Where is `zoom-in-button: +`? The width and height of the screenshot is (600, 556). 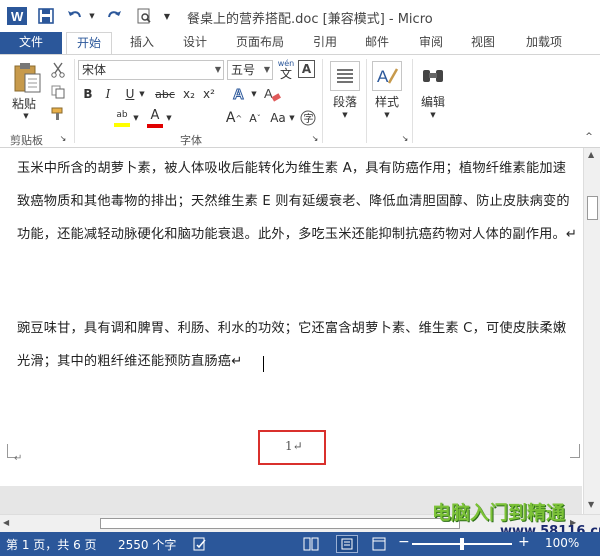
zoom-in-button: + is located at coordinates (524, 542).